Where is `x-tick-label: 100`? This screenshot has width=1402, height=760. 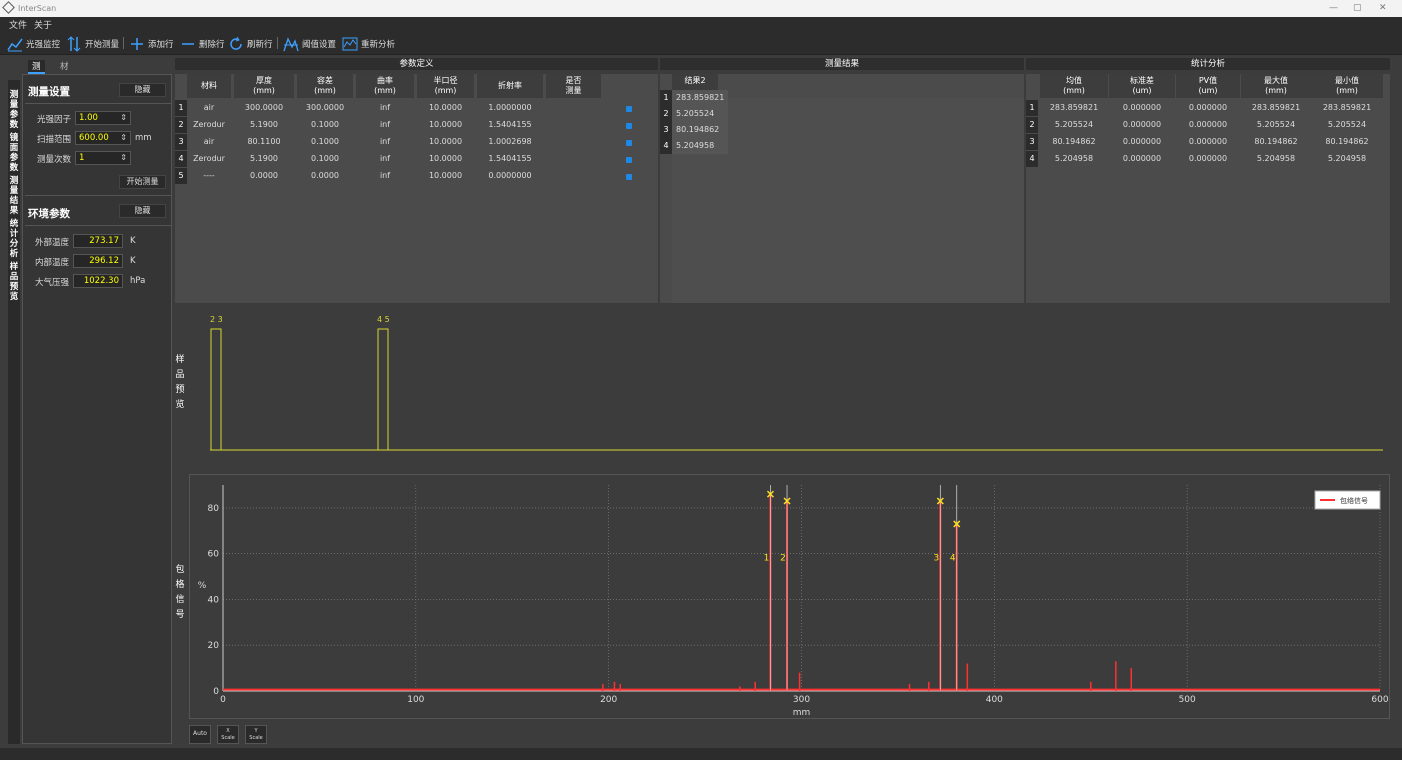
x-tick-label: 100 is located at coordinates (415, 700).